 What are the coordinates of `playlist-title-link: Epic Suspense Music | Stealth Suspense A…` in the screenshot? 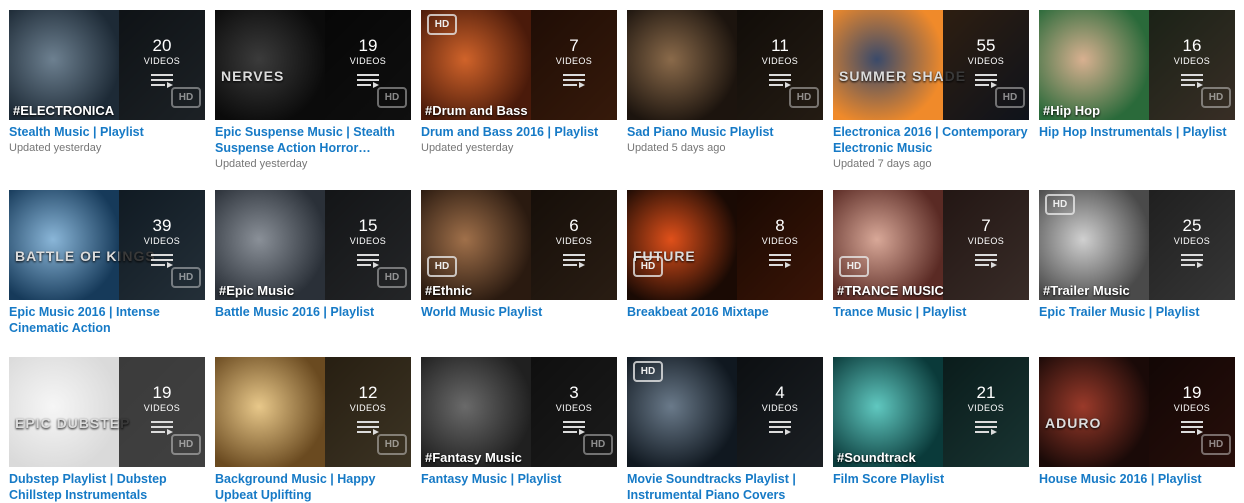 It's located at (313, 140).